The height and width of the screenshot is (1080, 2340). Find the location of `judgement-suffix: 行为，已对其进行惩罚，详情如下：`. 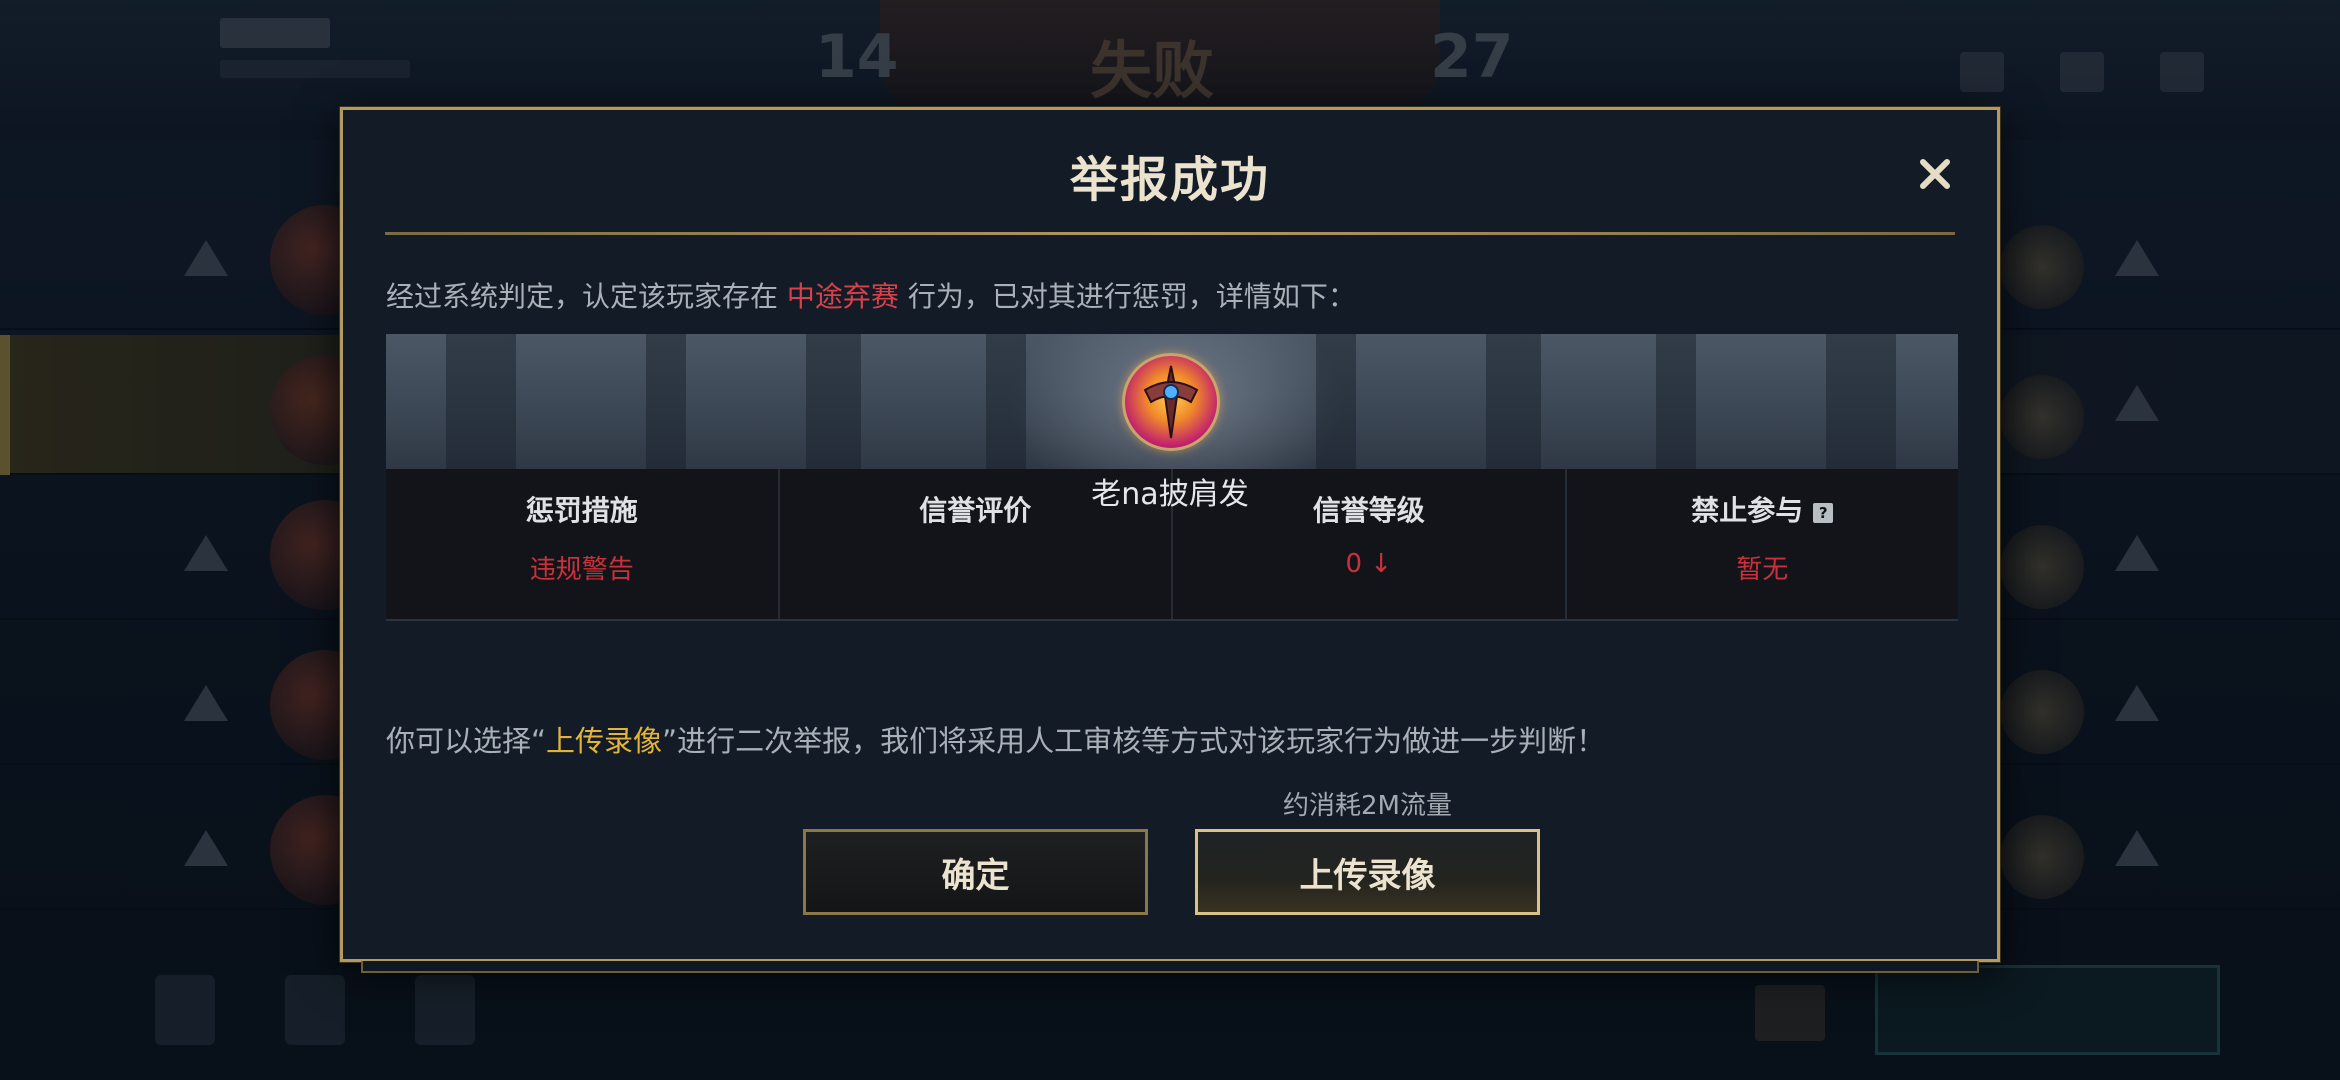

judgement-suffix: 行为，已对其进行惩罚，详情如下： is located at coordinates (1127, 296).